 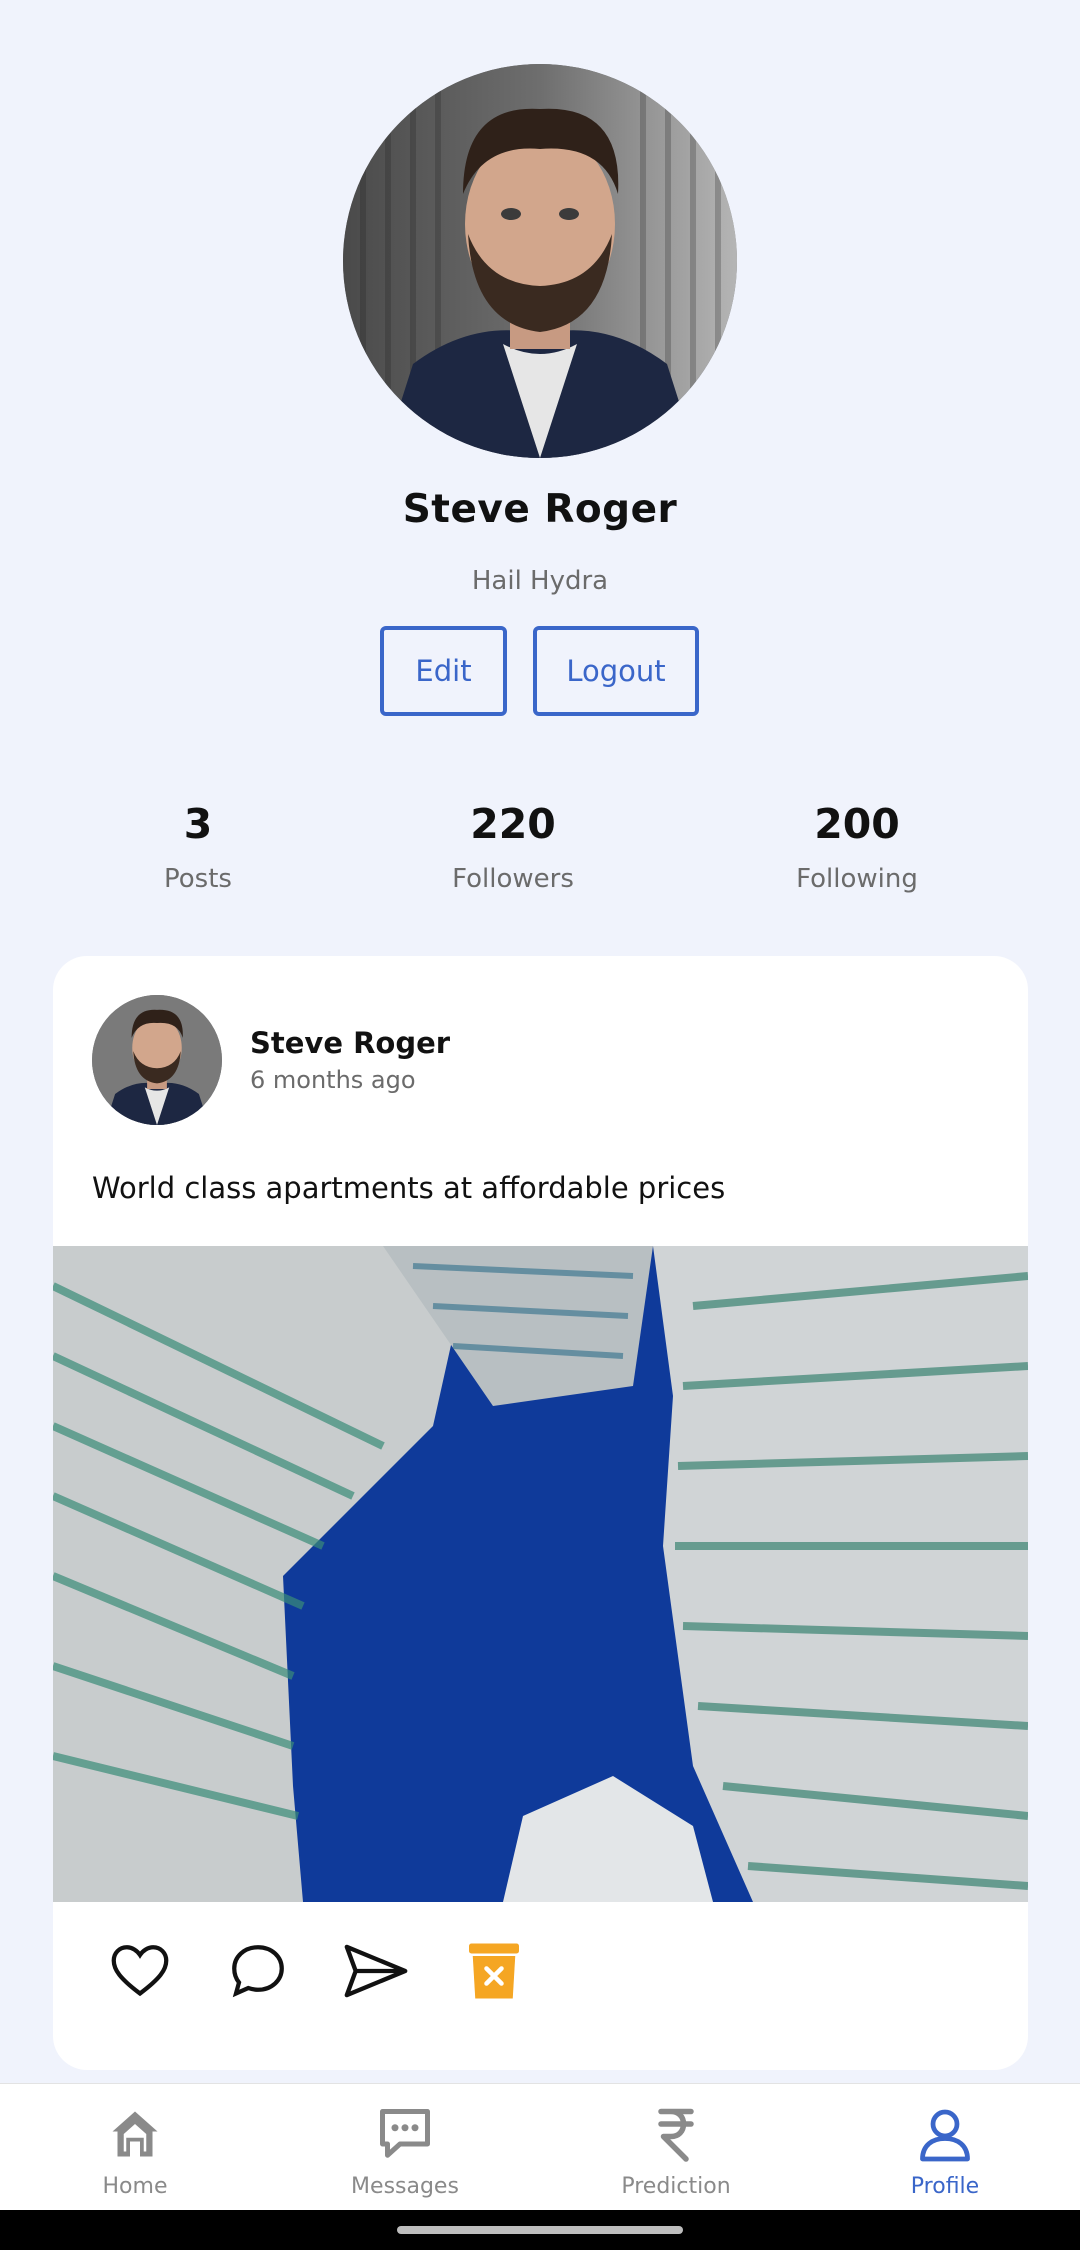 I want to click on post-timestamp: 6 months ago, so click(x=333, y=1080).